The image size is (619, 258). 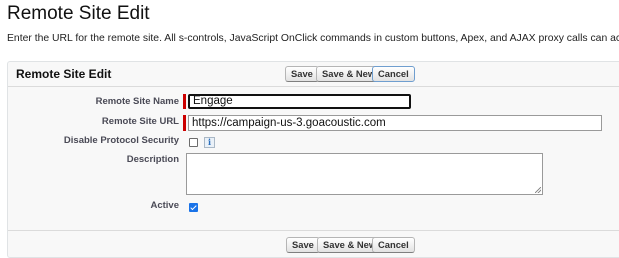 I want to click on footer-divider, so click(x=313, y=230).